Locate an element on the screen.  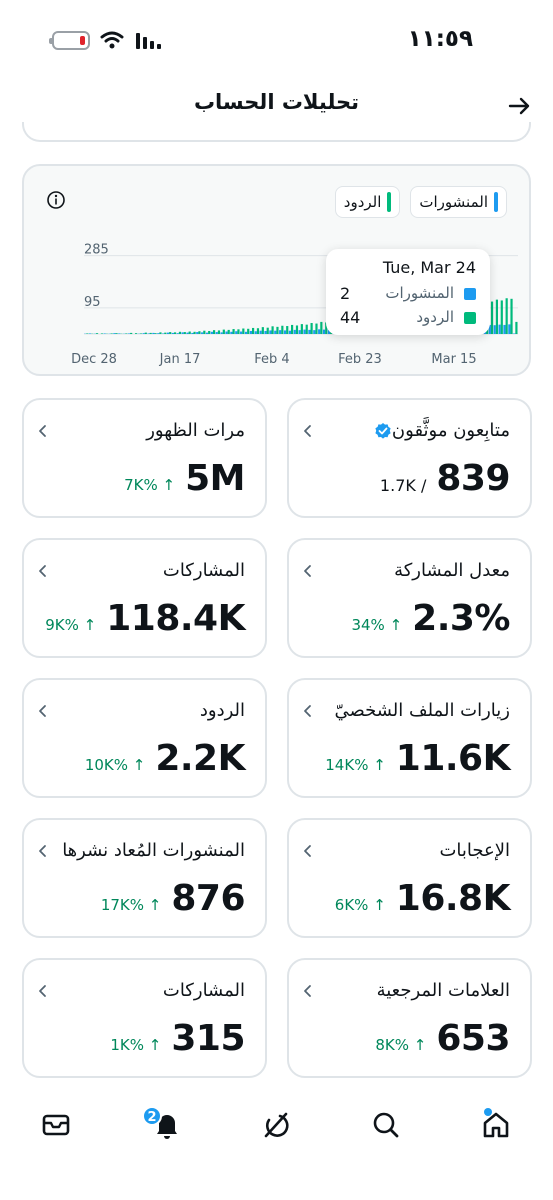
legend-replies-swatch is located at coordinates (389, 202).